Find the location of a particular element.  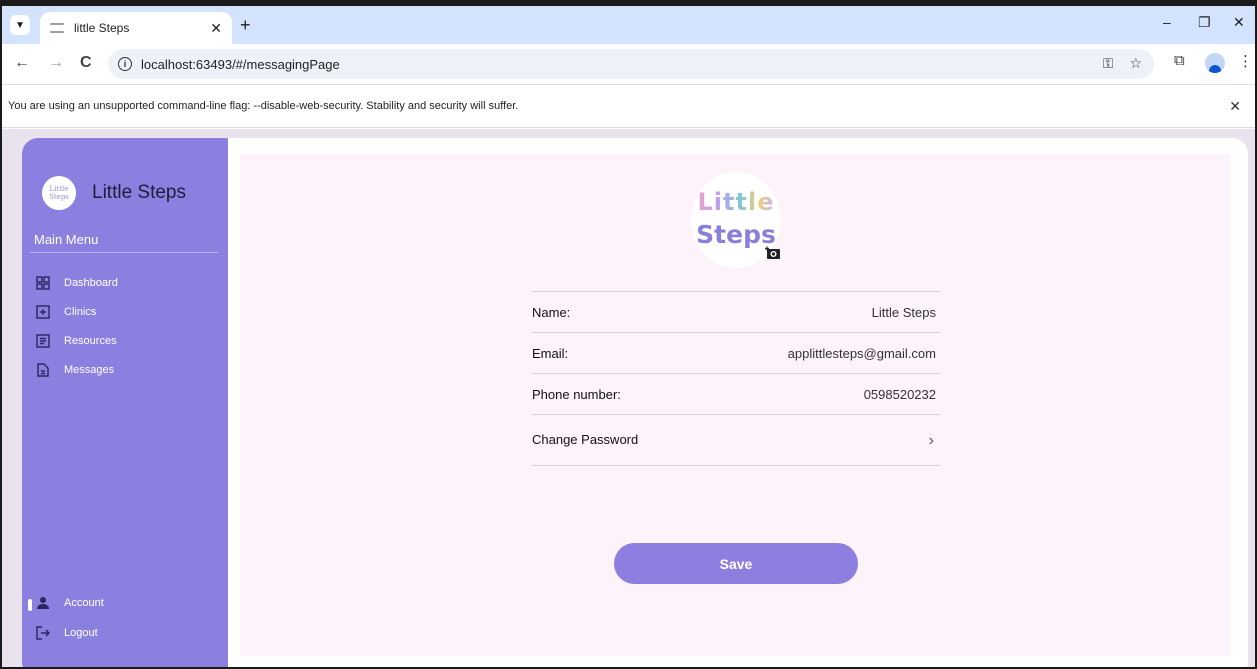

name-value: Little Steps is located at coordinates (904, 312).